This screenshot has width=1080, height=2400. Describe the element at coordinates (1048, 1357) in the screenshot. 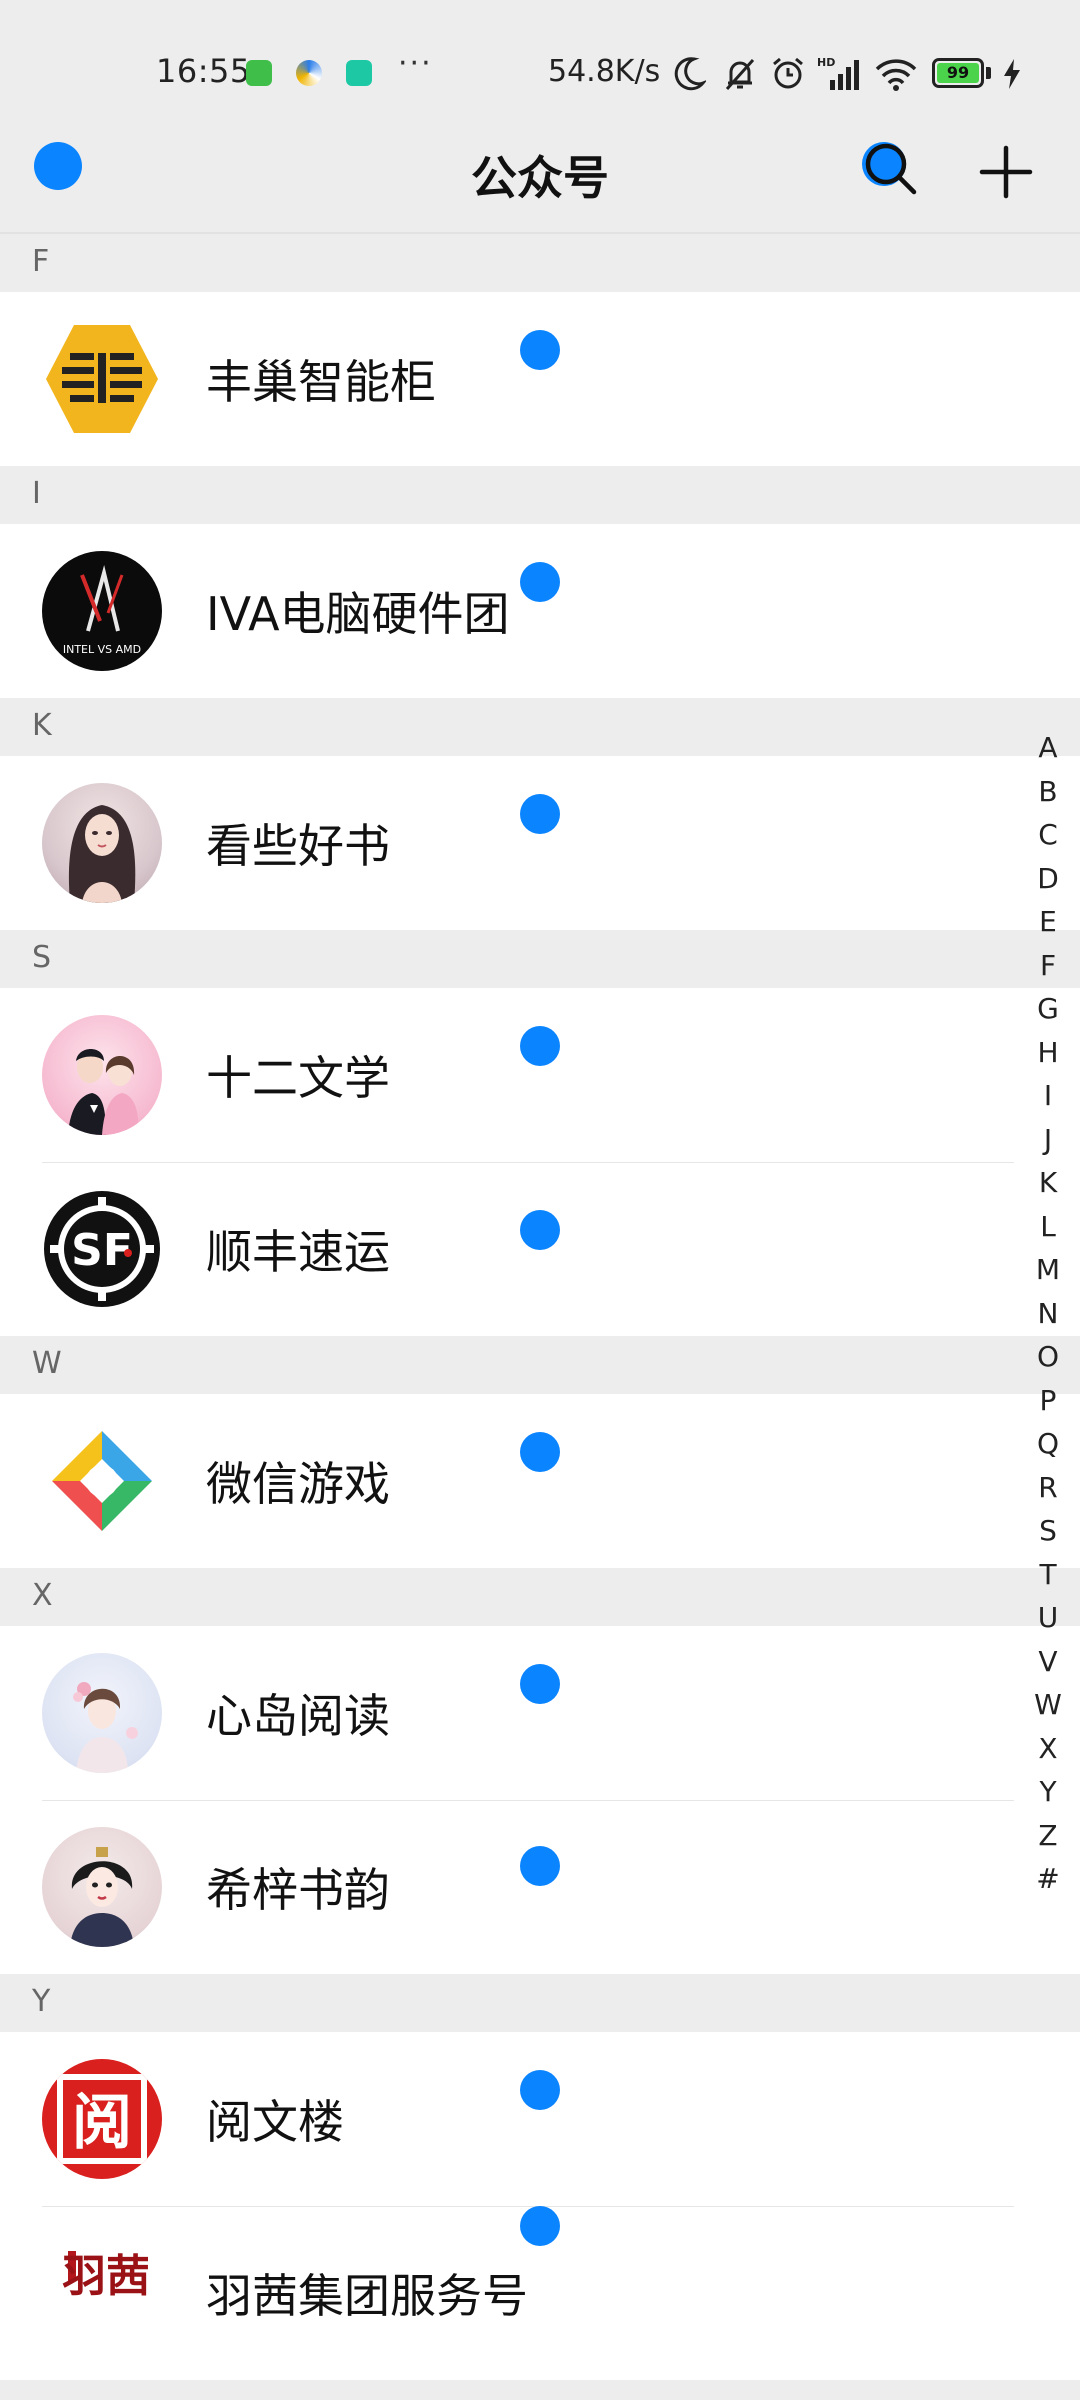

I see `index-letter: O` at that location.